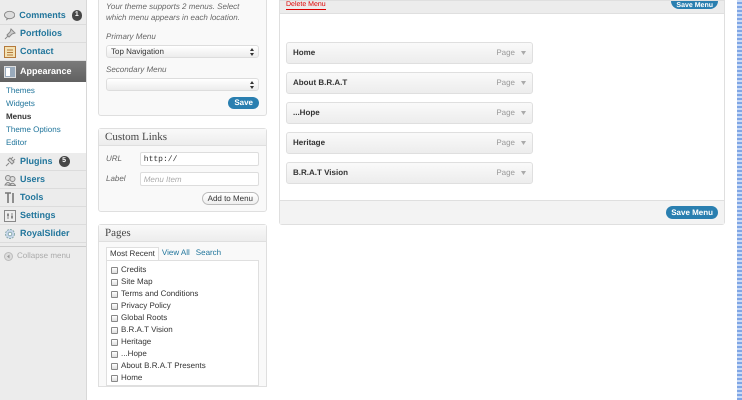 This screenshot has height=400, width=742. Describe the element at coordinates (10, 162) in the screenshot. I see `plug-icon` at that location.